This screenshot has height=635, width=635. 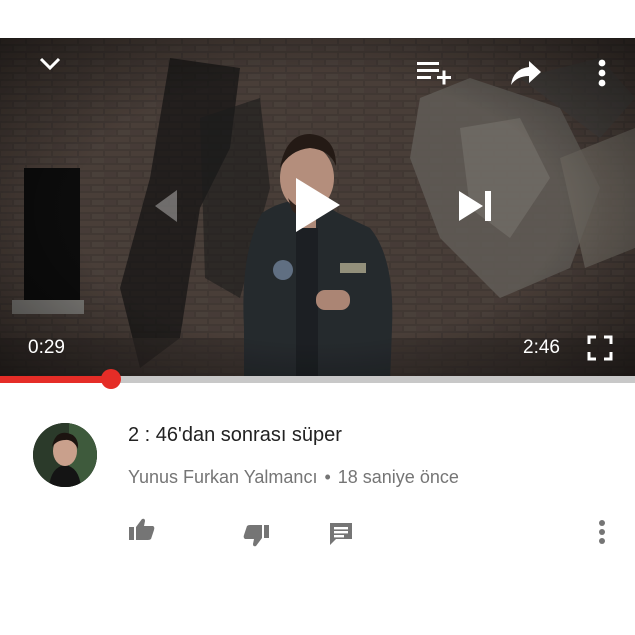 What do you see at coordinates (235, 435) in the screenshot?
I see `comment-text: 2 : 46'dan sonrası süper` at bounding box center [235, 435].